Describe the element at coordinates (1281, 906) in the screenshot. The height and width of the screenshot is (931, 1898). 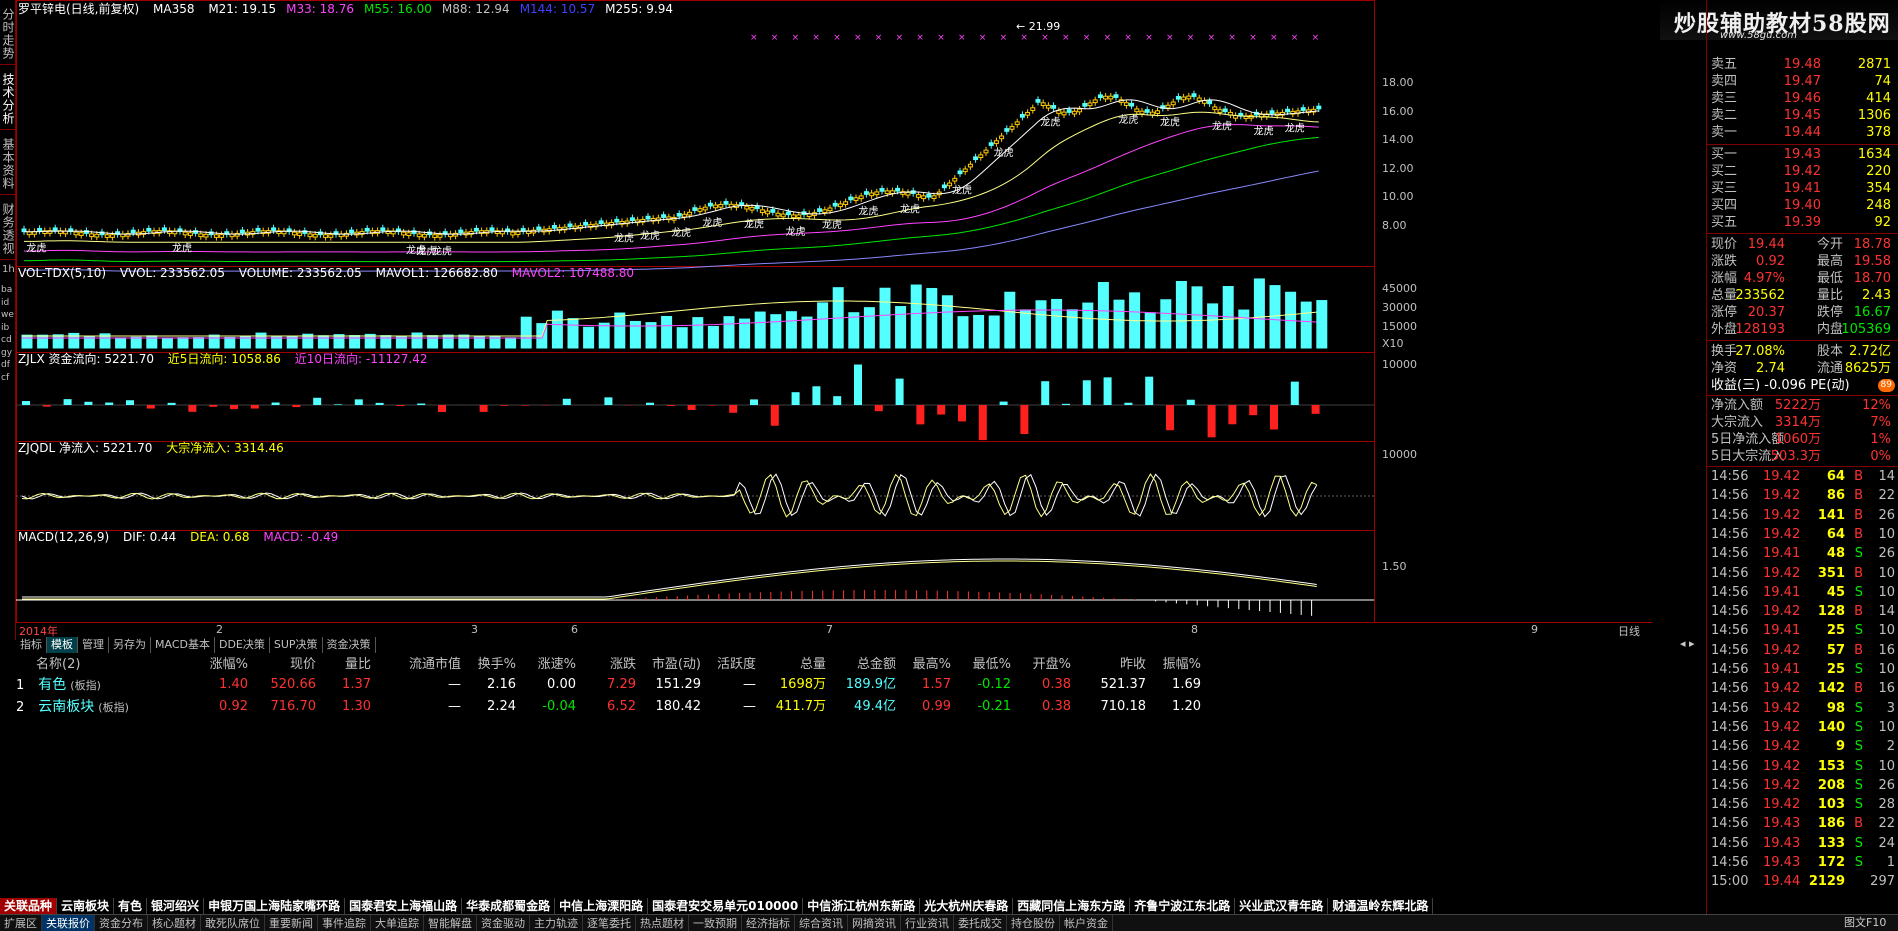
I see `broker-tab: 兴业武汉青年路` at that location.